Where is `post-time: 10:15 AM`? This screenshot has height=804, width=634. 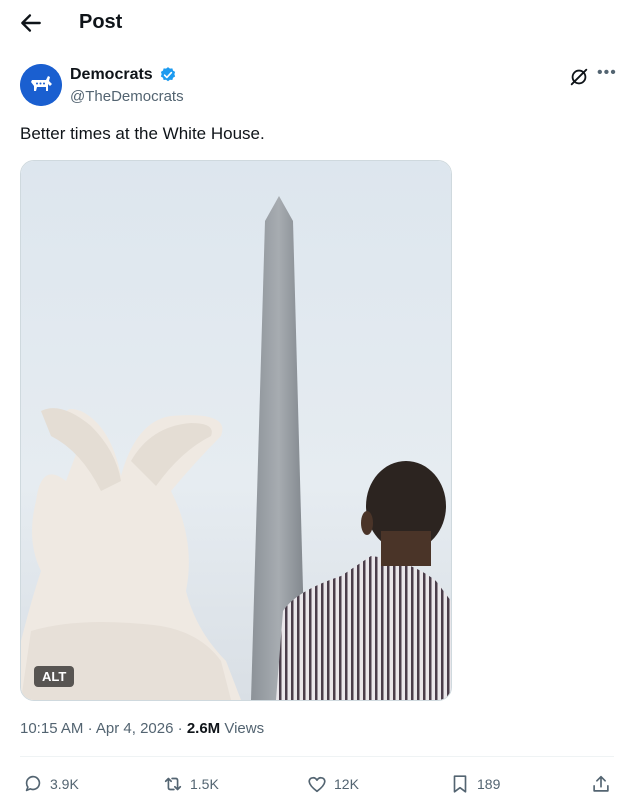 post-time: 10:15 AM is located at coordinates (51, 728).